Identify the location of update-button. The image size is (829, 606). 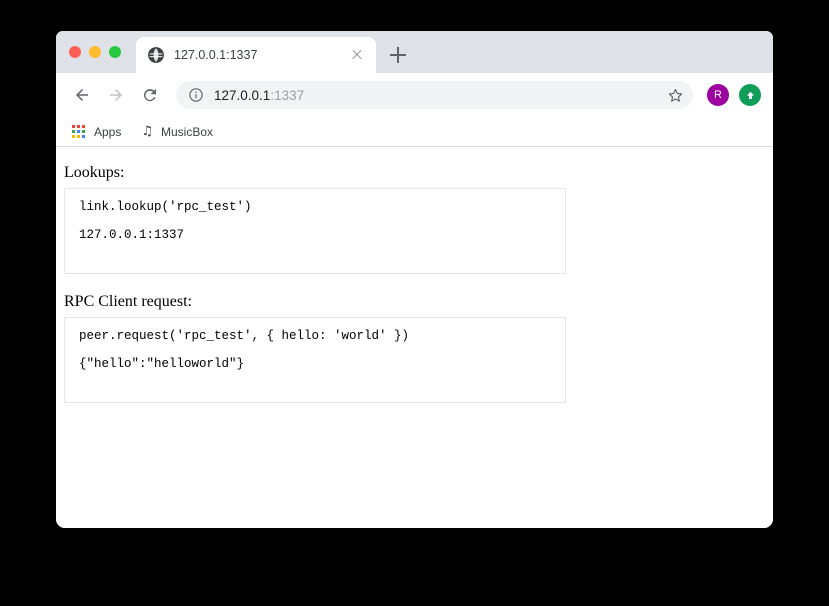
(750, 95).